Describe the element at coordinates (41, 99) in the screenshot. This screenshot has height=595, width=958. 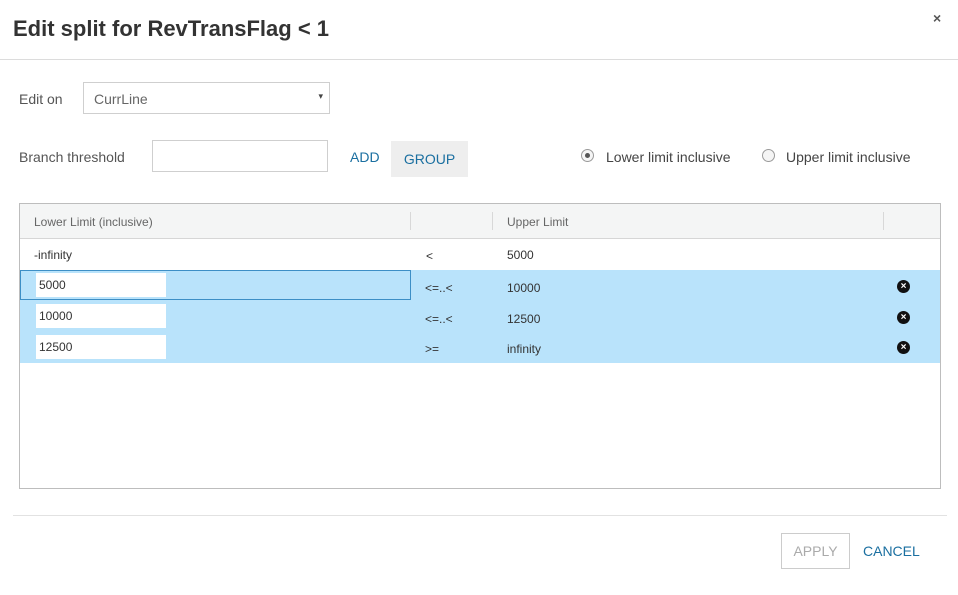
I see `edit-on-label: Edit on` at that location.